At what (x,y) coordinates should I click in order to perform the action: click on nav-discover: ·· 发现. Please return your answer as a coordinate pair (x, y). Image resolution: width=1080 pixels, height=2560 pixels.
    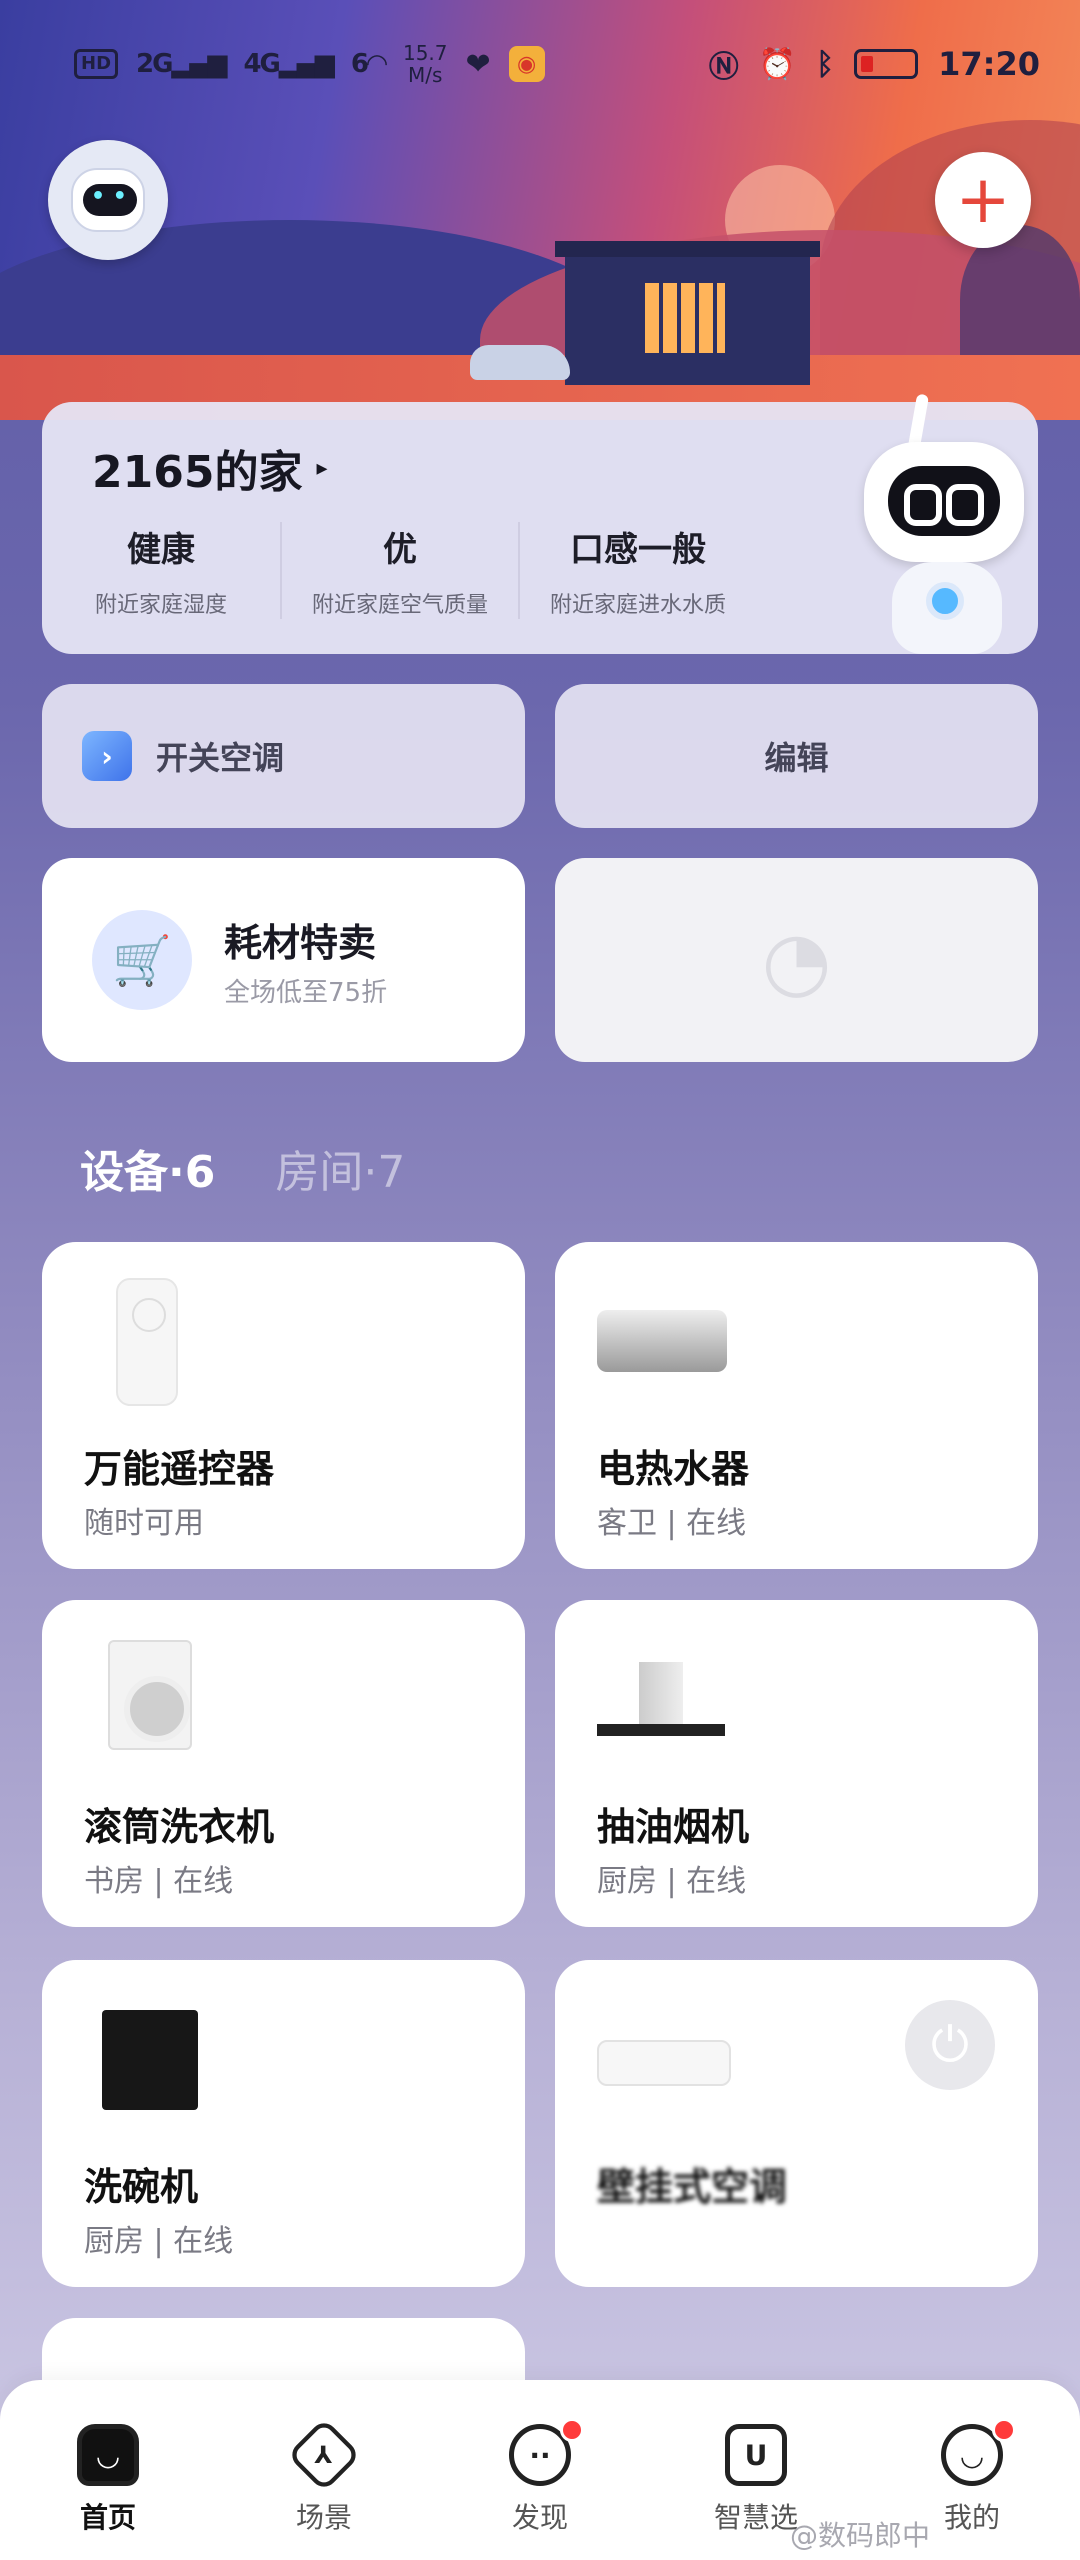
    Looking at the image, I should click on (540, 2489).